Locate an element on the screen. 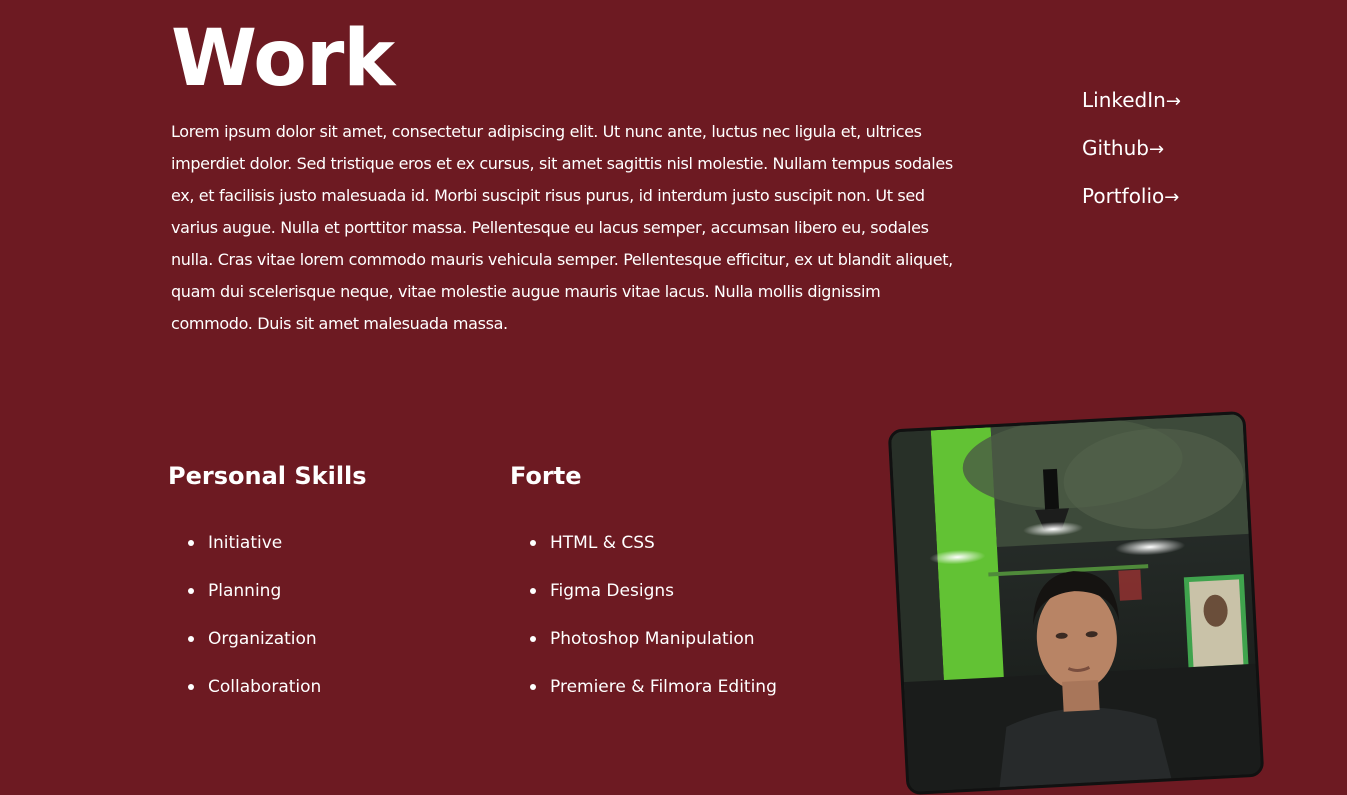  list-item: Premiere & Filmora Editing is located at coordinates (653, 695).